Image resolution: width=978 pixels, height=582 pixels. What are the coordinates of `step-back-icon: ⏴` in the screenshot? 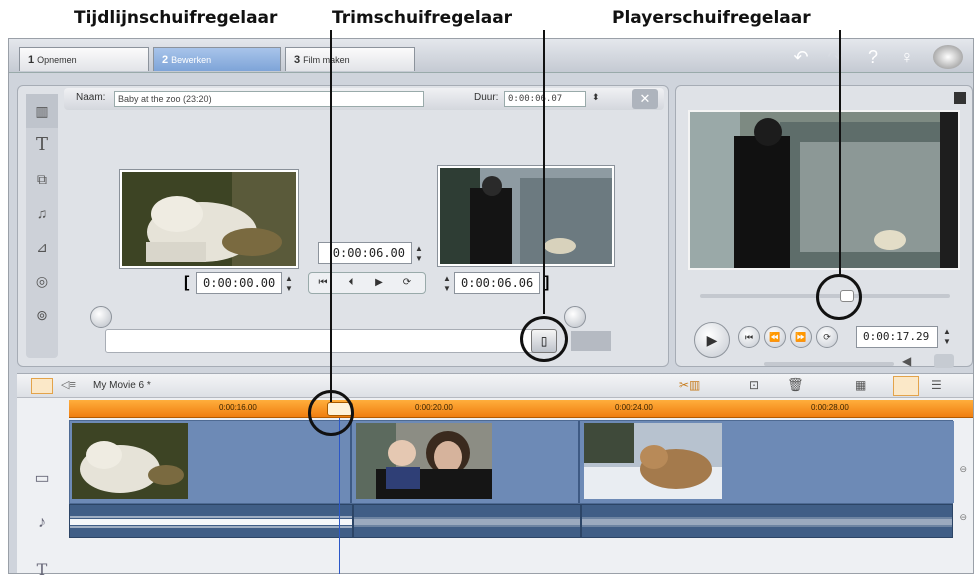 It's located at (351, 283).